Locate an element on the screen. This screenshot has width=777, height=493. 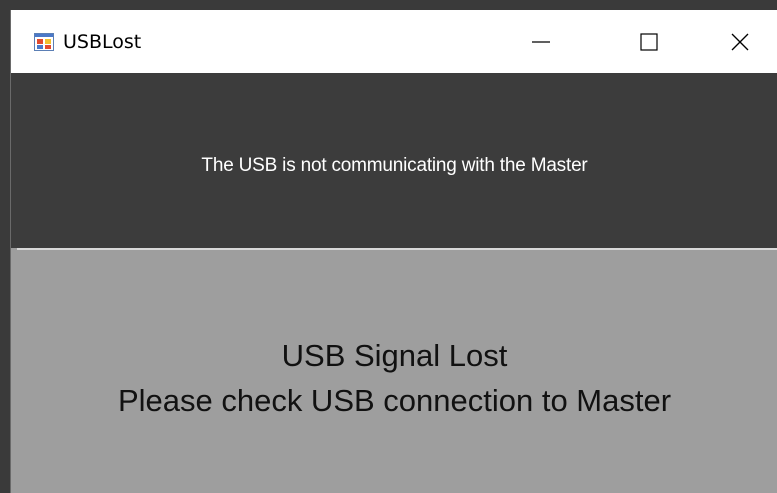
minimize-icon is located at coordinates (541, 41).